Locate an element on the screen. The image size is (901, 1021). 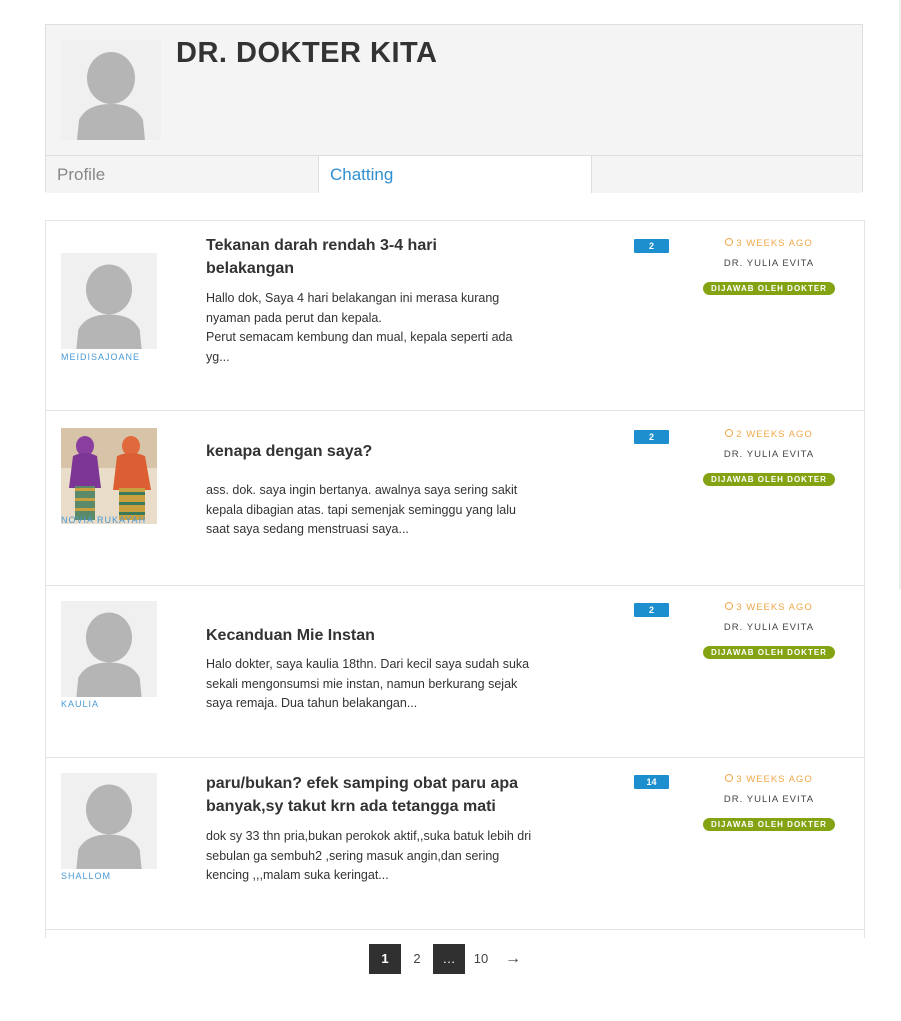
profile-avatar is located at coordinates (111, 90).